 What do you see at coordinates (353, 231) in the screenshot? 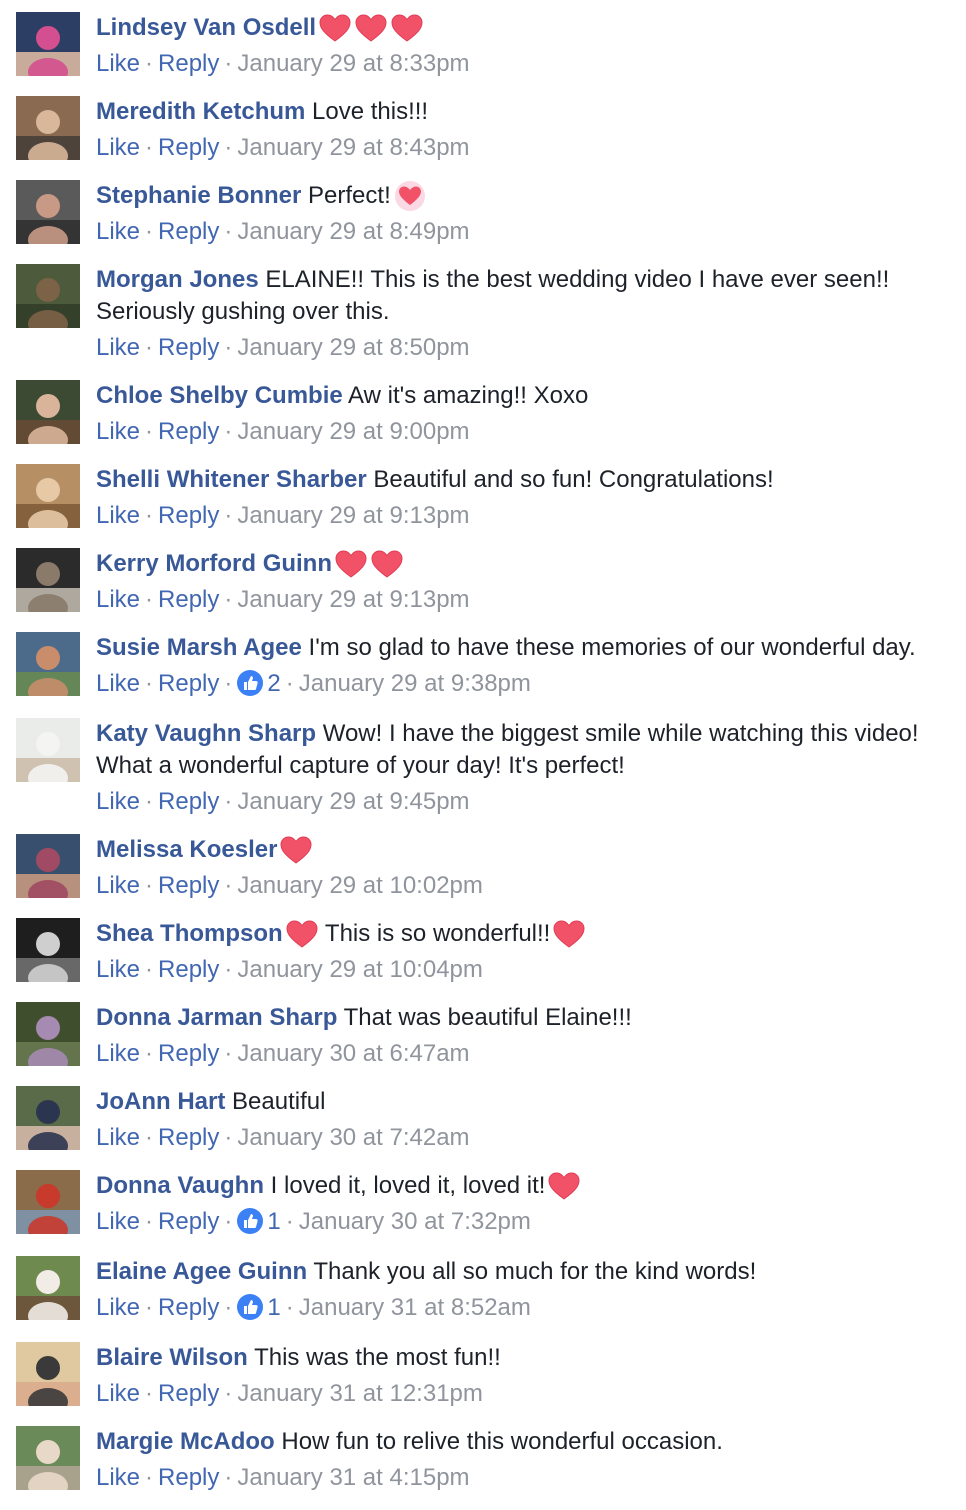
I see `comment-timestamp: January 29 at 8:49pm` at bounding box center [353, 231].